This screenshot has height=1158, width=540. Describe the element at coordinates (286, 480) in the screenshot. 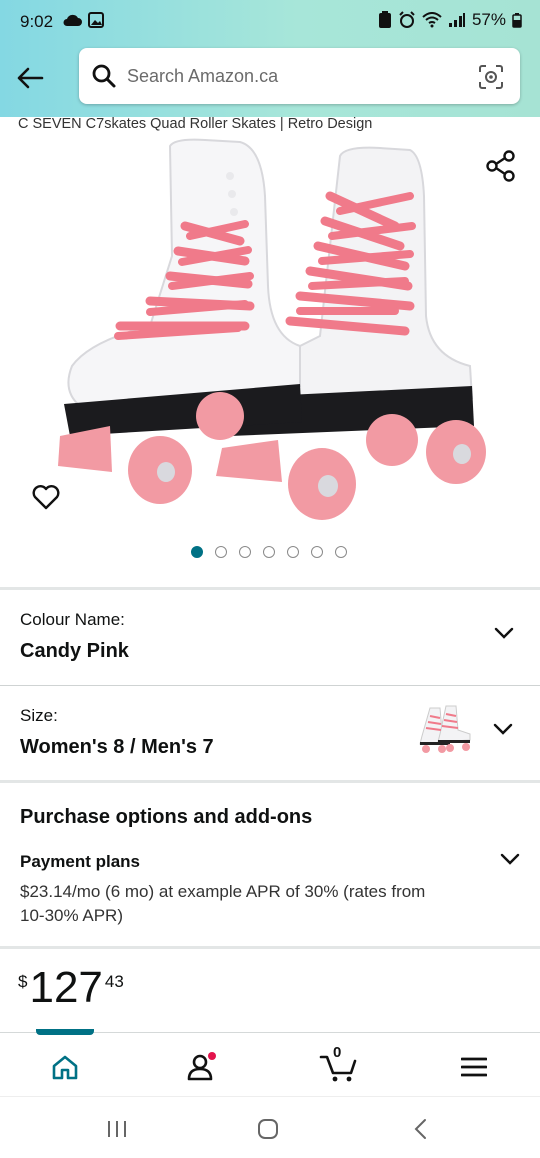

I see `right-skate` at that location.